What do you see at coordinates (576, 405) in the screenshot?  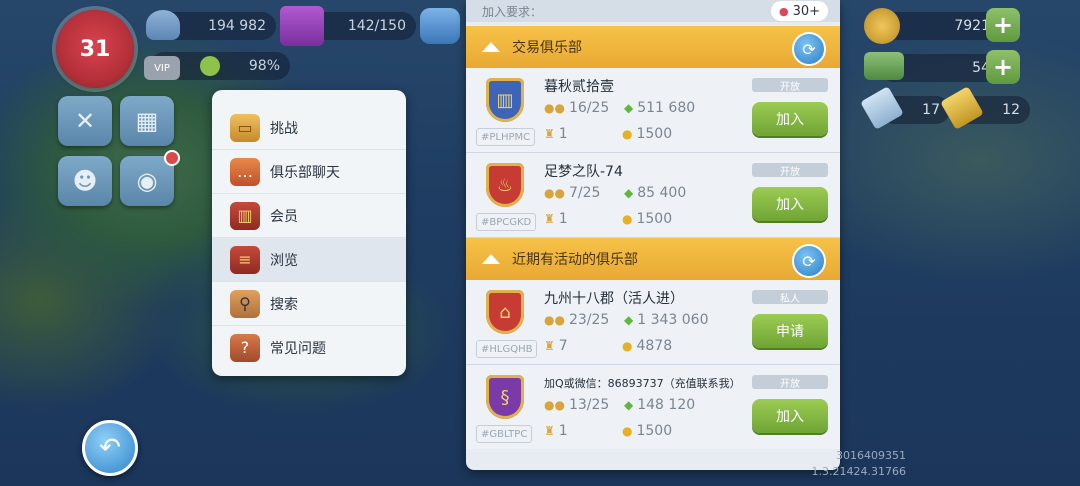 I see `club-members: ●● 13/25` at bounding box center [576, 405].